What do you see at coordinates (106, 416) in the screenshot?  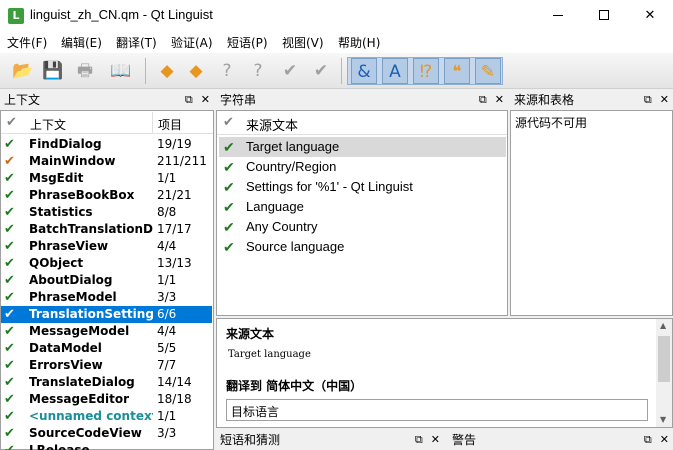 I see `context-row: ✔ <unnamed context> 1/1` at bounding box center [106, 416].